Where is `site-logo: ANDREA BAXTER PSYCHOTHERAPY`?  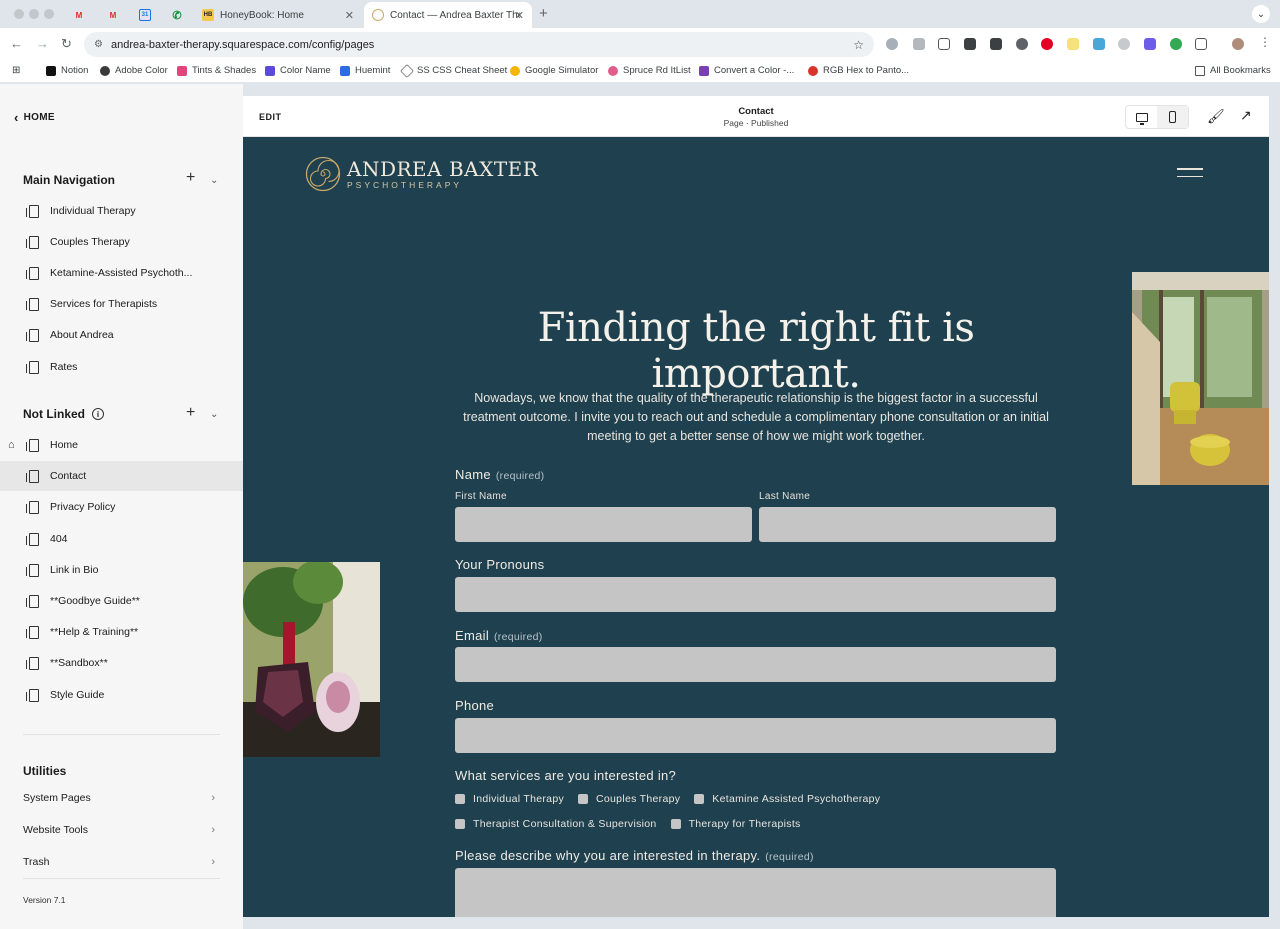 site-logo: ANDREA BAXTER PSYCHOTHERAPY is located at coordinates (421, 174).